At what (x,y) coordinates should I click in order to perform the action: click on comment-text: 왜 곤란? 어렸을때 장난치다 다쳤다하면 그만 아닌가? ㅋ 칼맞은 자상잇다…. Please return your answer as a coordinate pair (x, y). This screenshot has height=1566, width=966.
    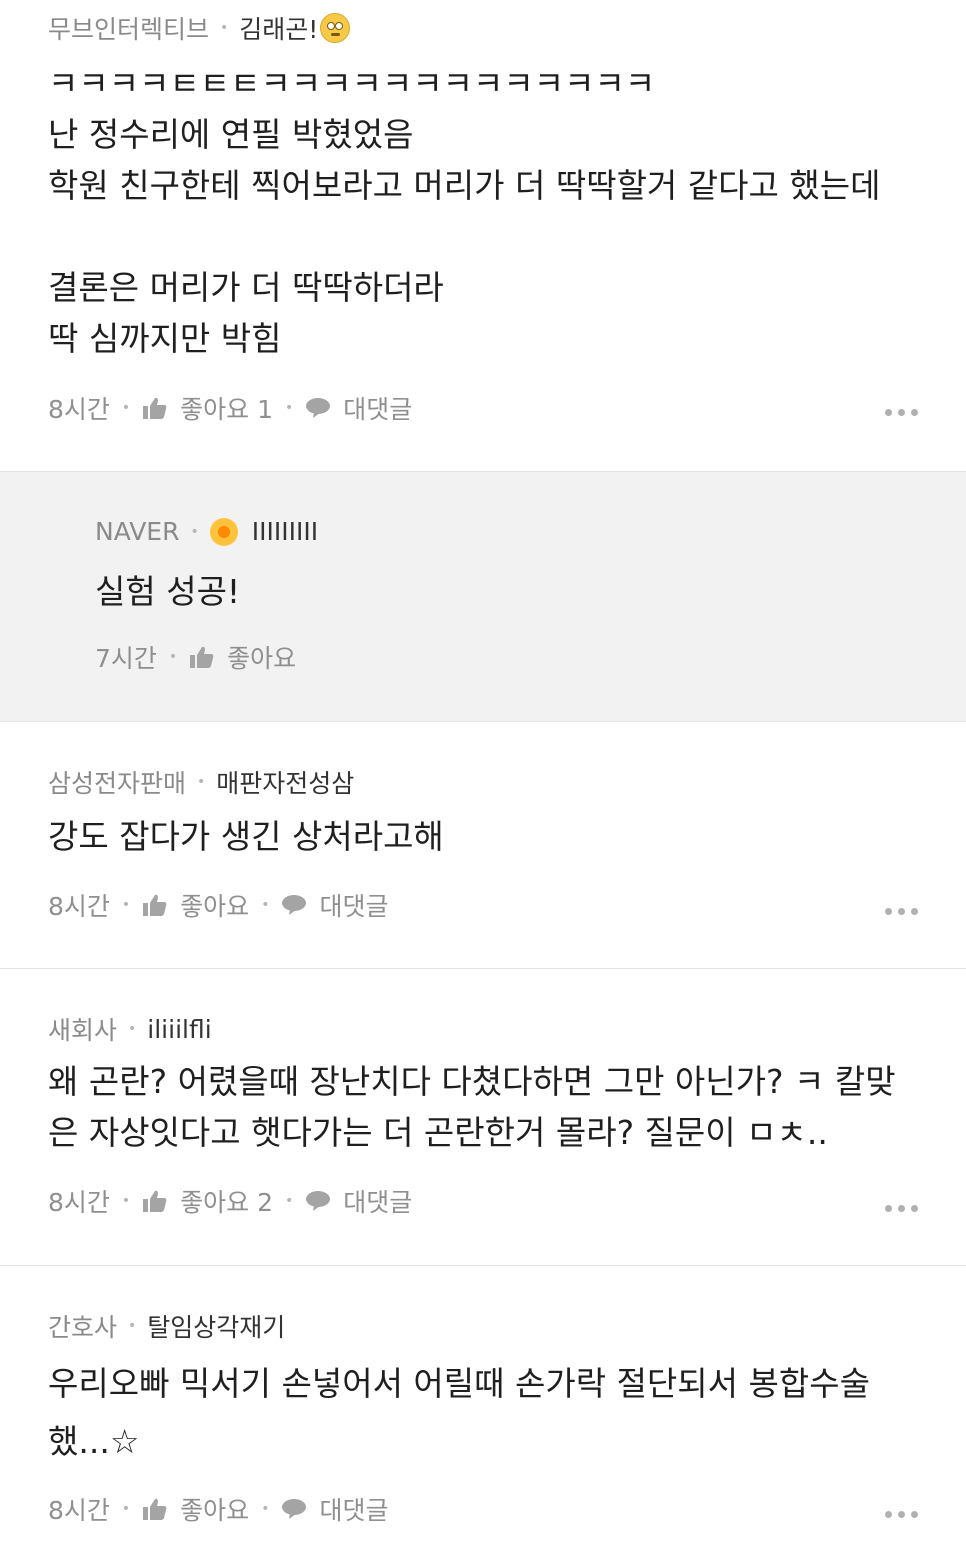
    Looking at the image, I should click on (472, 1107).